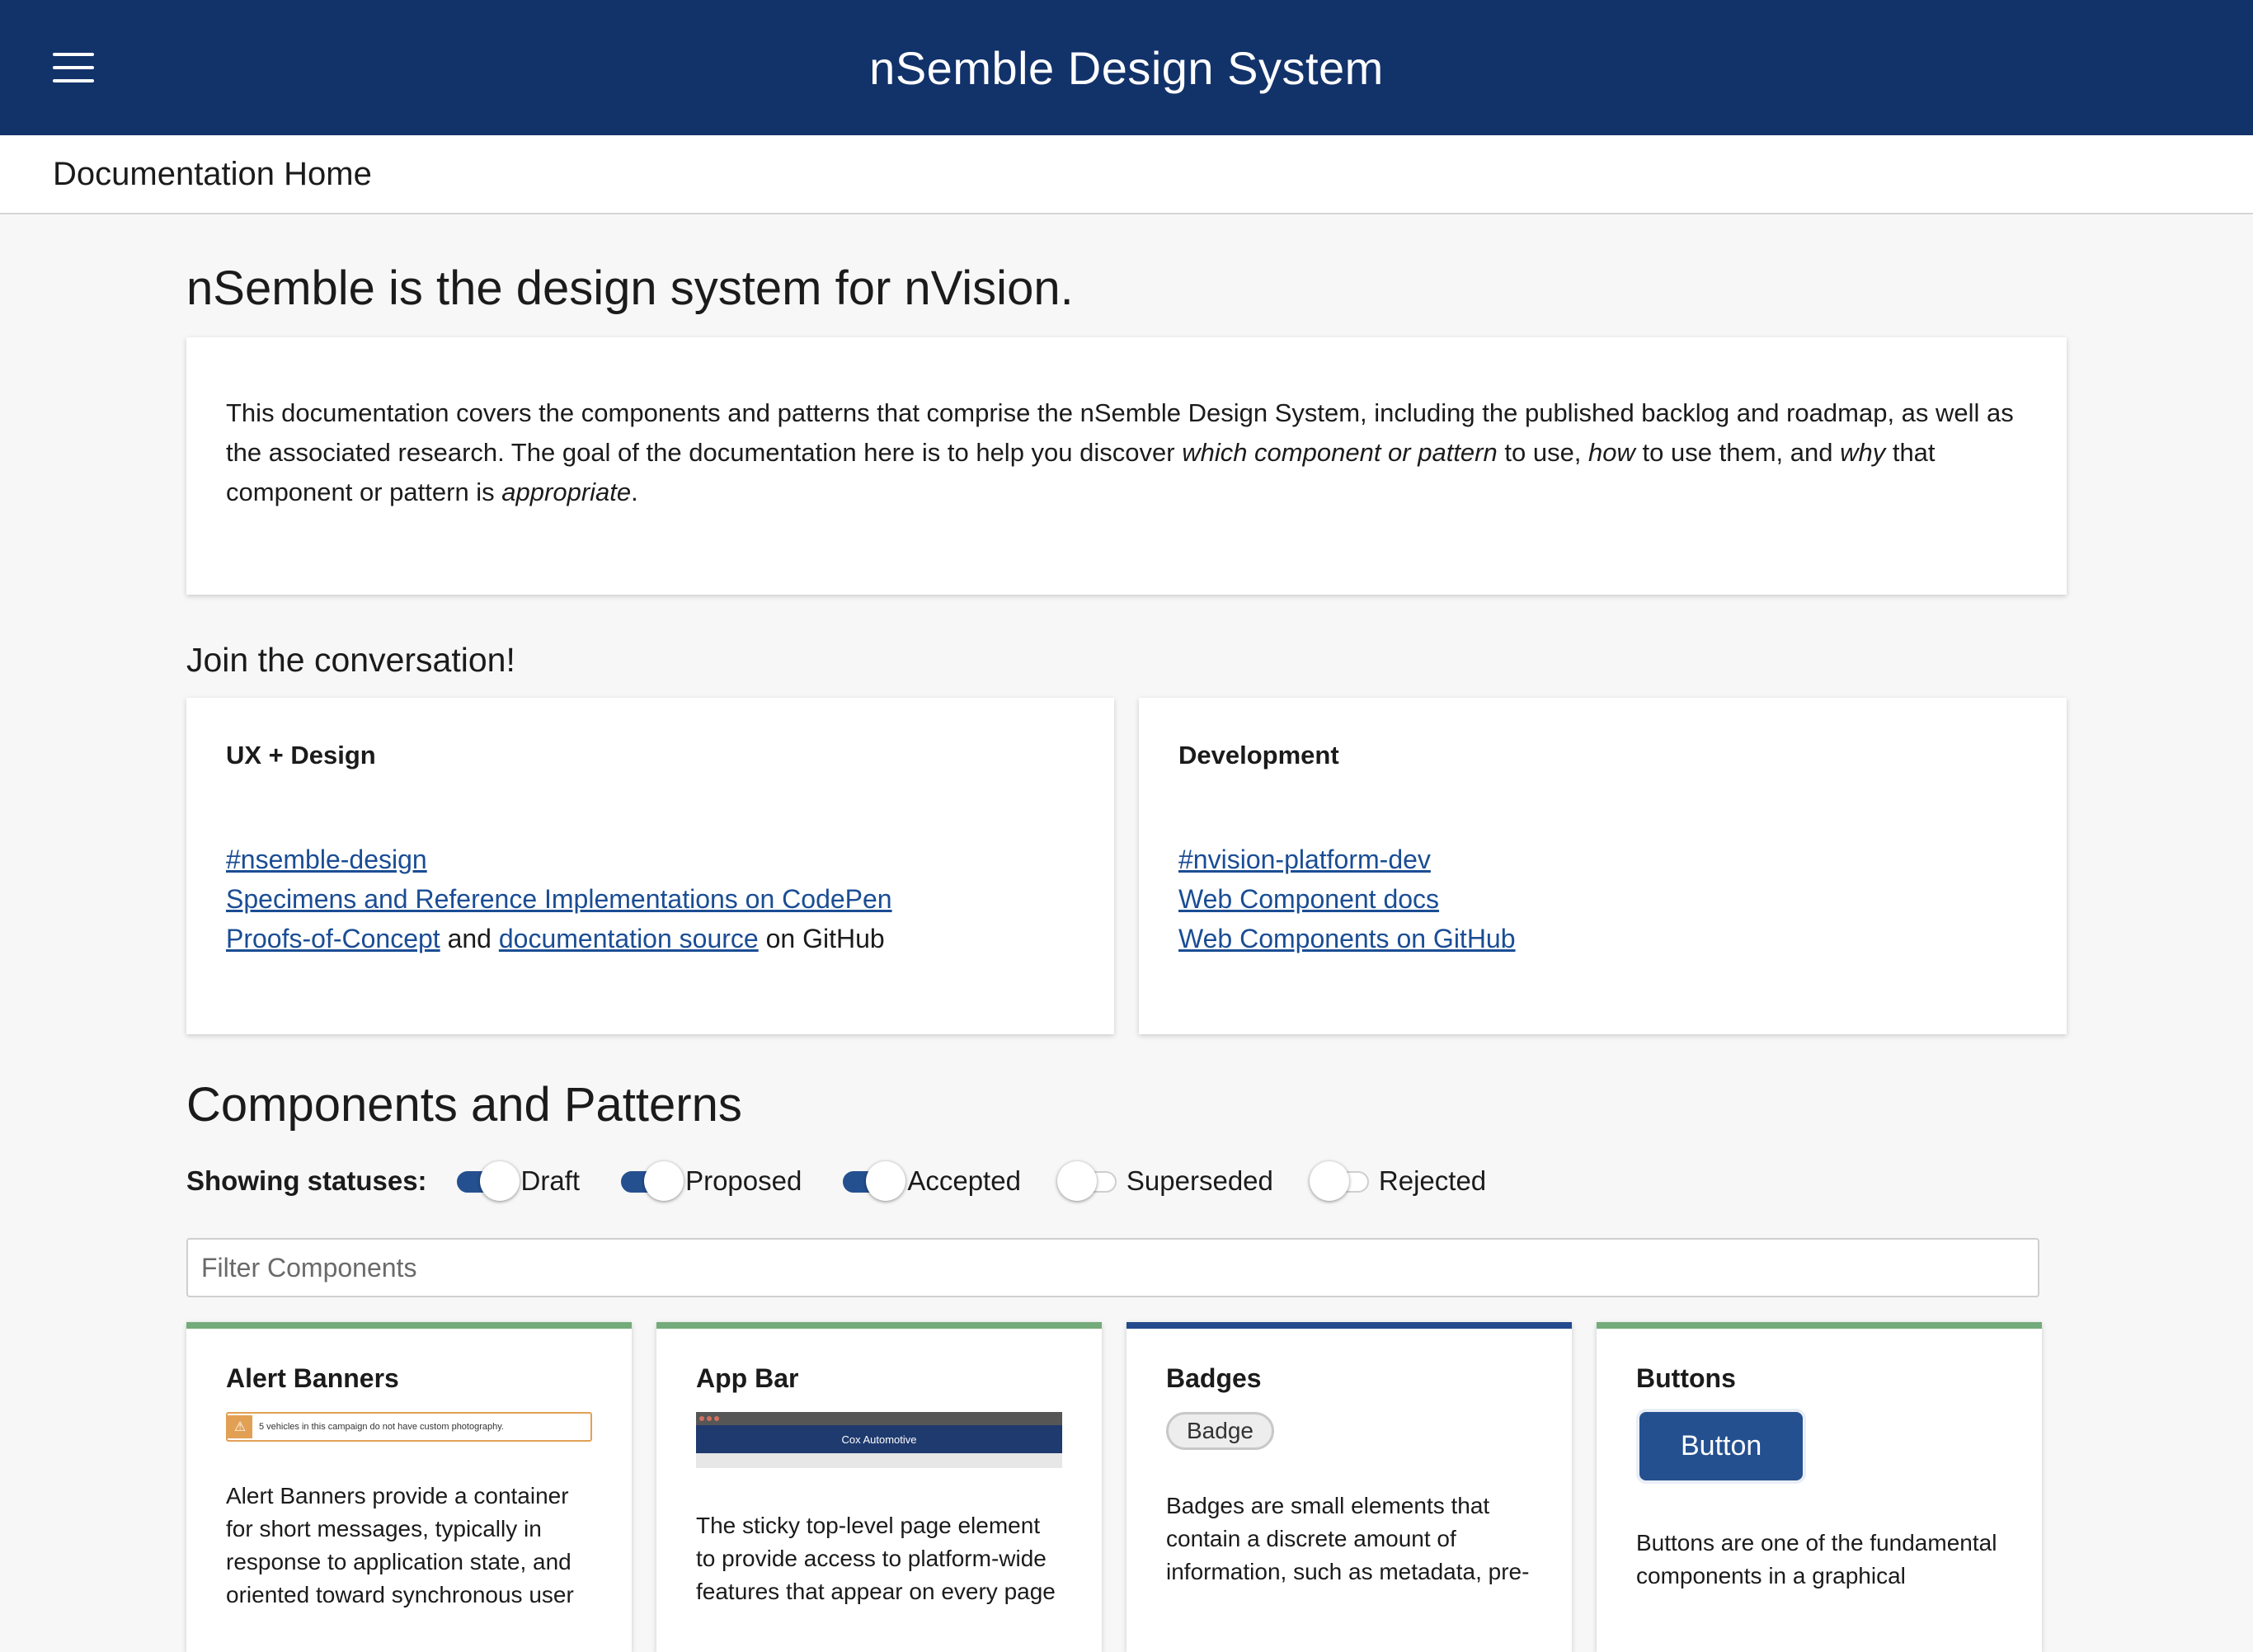  I want to click on conjunction-text: and, so click(469, 938).